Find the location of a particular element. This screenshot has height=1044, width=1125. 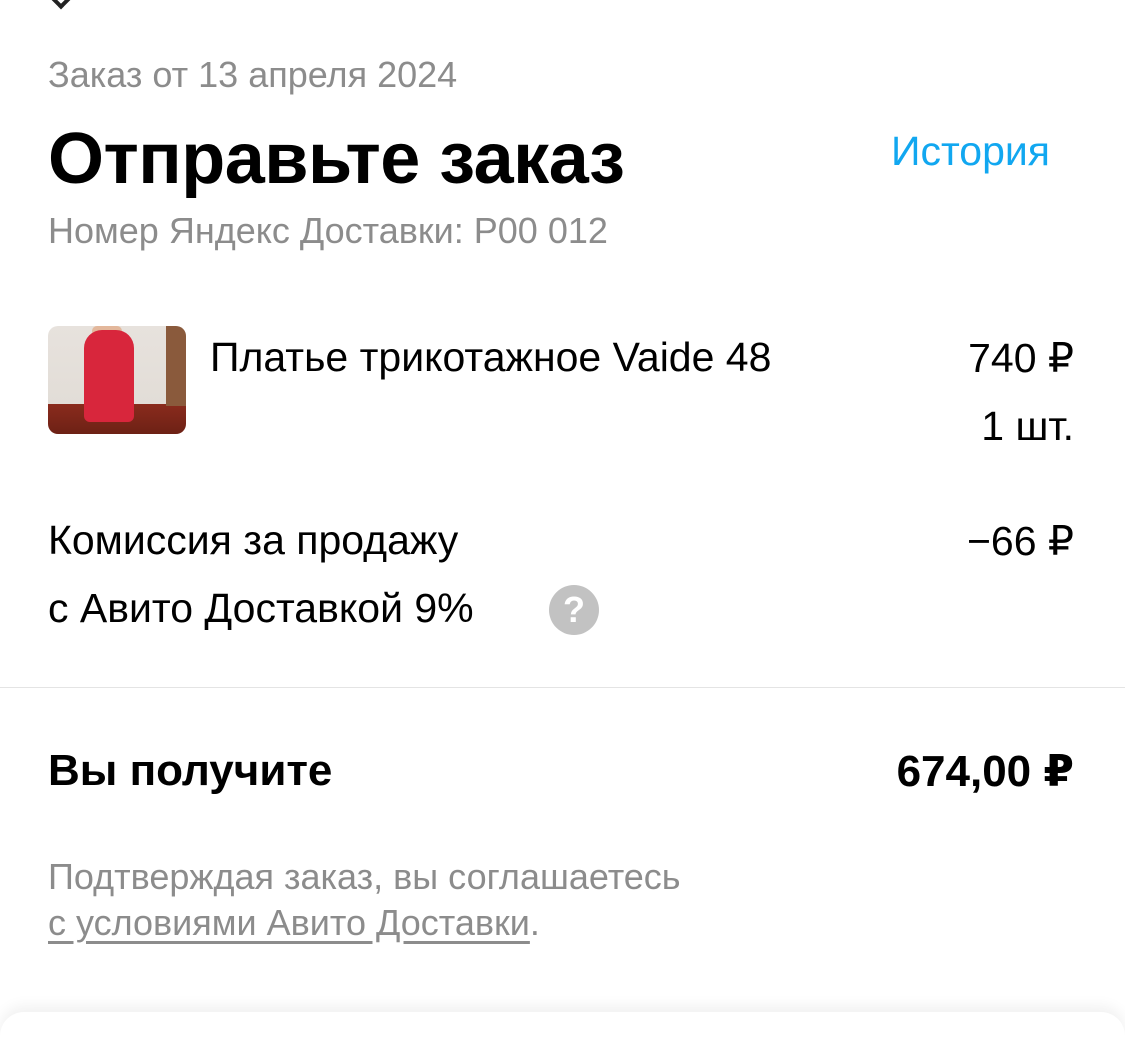

total-amount: 674,00 ₽ is located at coordinates (985, 771).